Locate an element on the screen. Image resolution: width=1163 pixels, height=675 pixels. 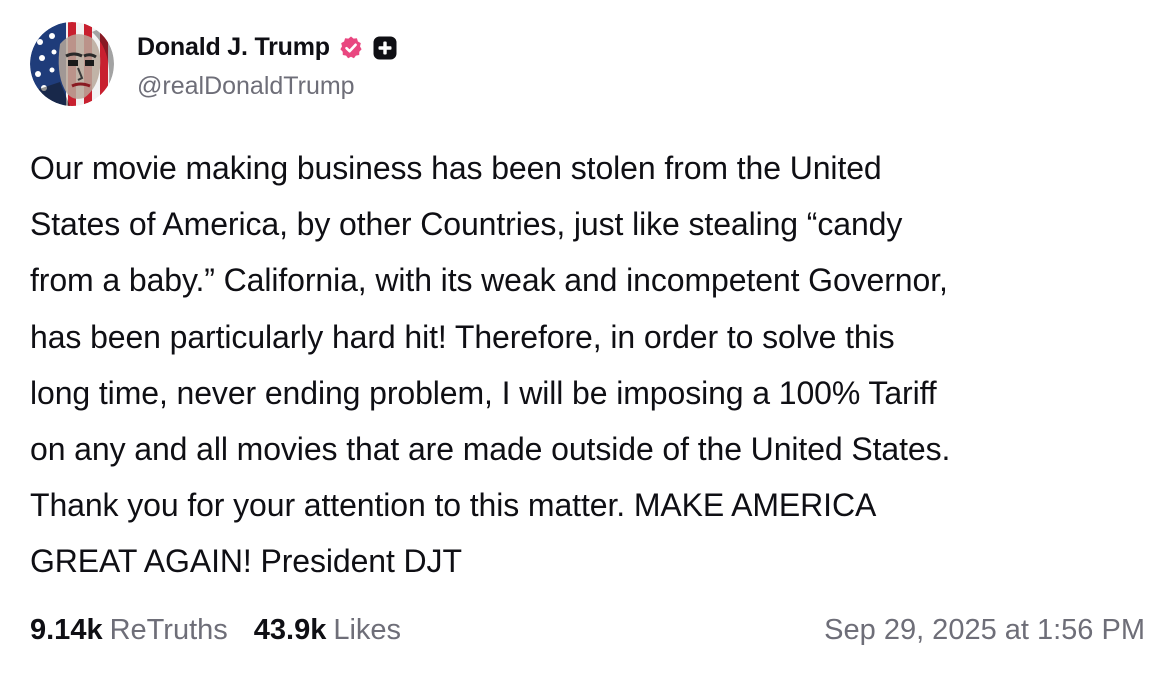
post-stats: 9.14k ReTruths 43.9k Likes is located at coordinates (215, 630).